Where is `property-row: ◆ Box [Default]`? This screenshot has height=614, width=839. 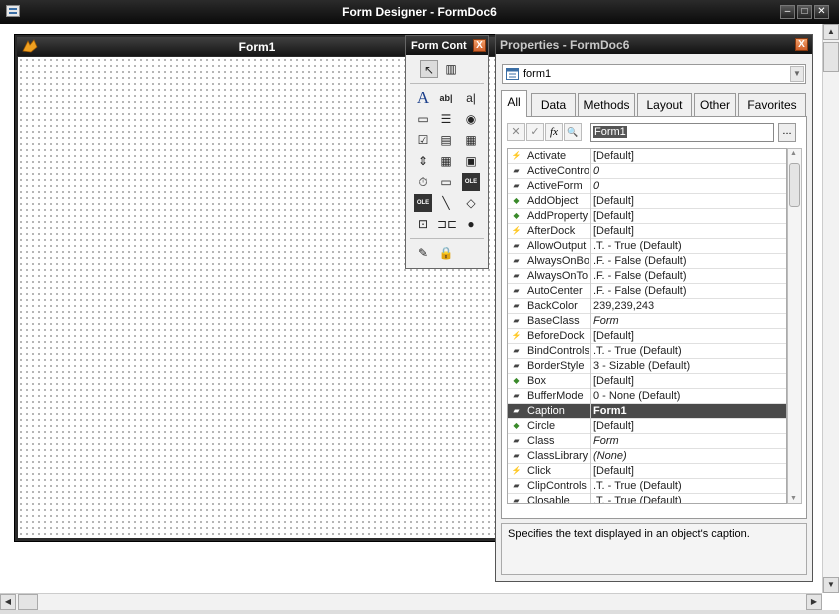 property-row: ◆ Box [Default] is located at coordinates (647, 381).